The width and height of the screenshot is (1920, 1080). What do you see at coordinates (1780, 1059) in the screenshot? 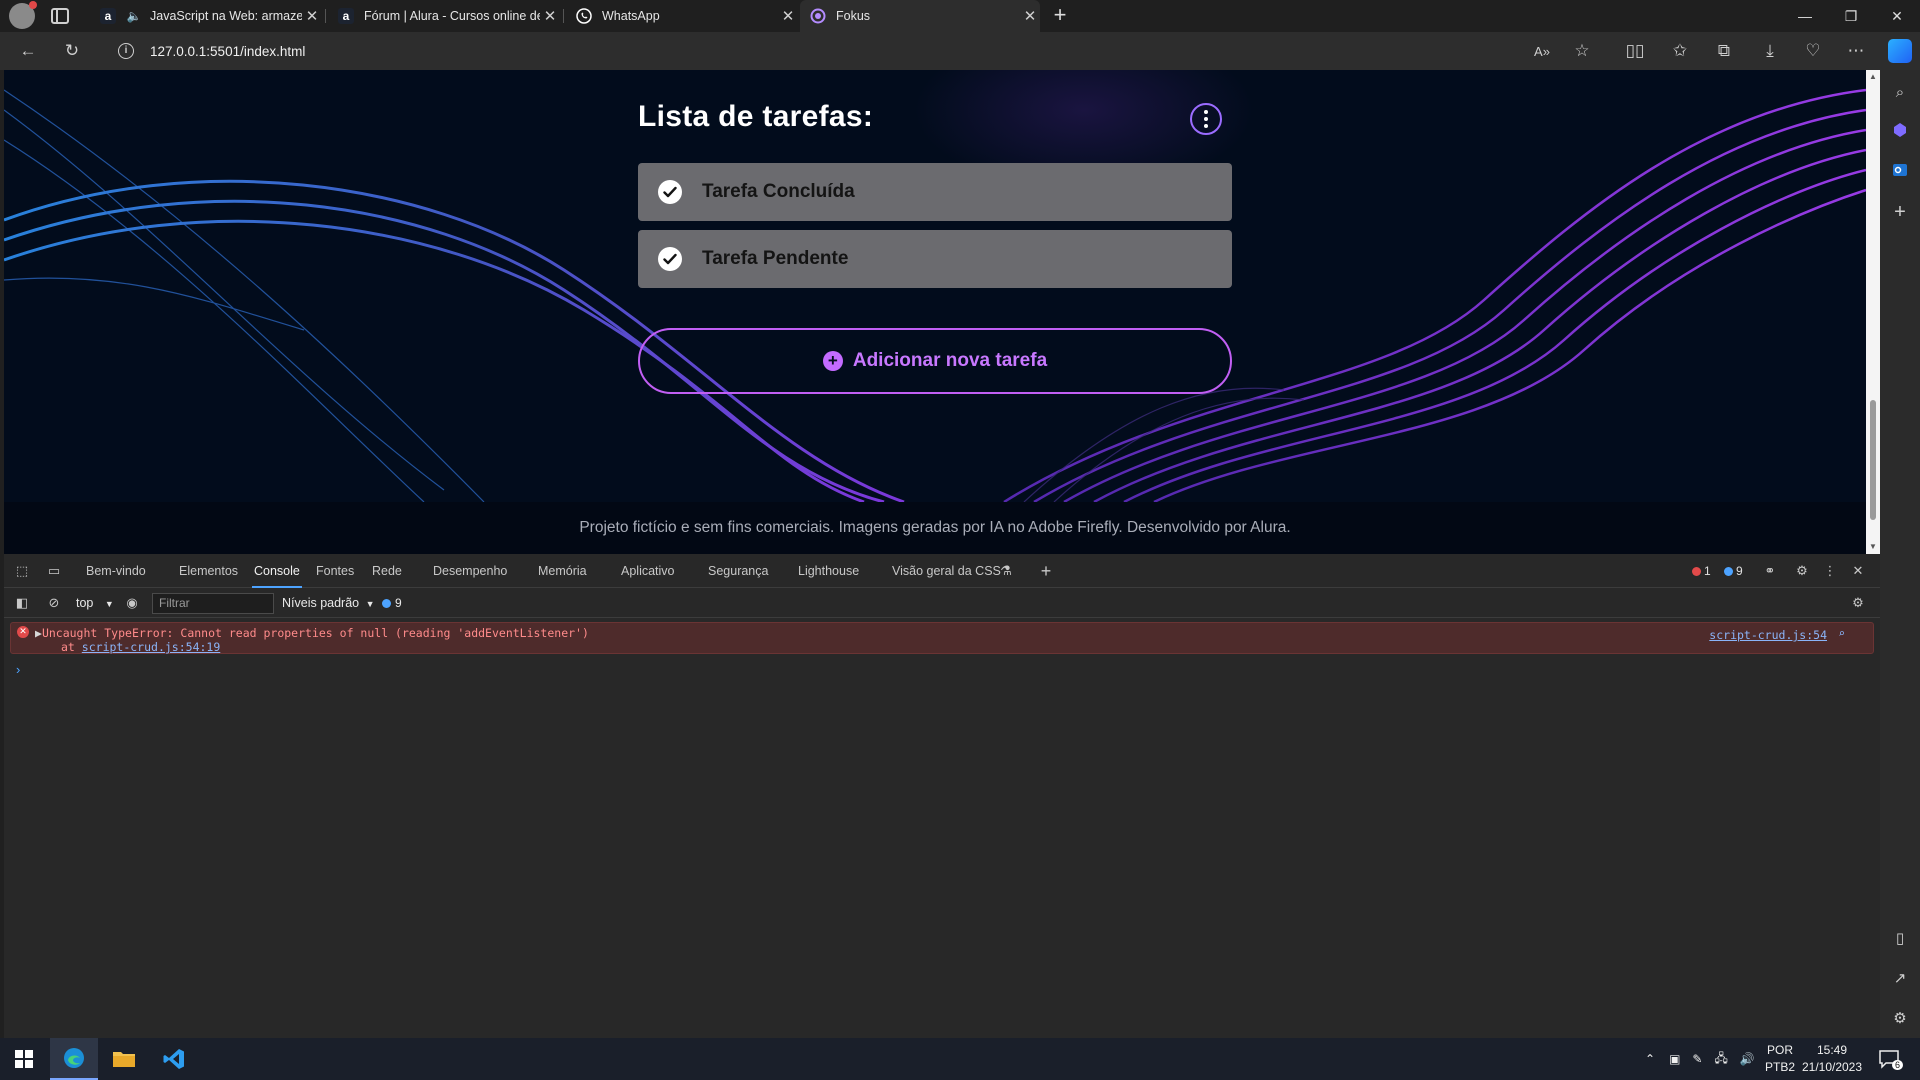
I see `language-indicator: POR PTB2` at bounding box center [1780, 1059].